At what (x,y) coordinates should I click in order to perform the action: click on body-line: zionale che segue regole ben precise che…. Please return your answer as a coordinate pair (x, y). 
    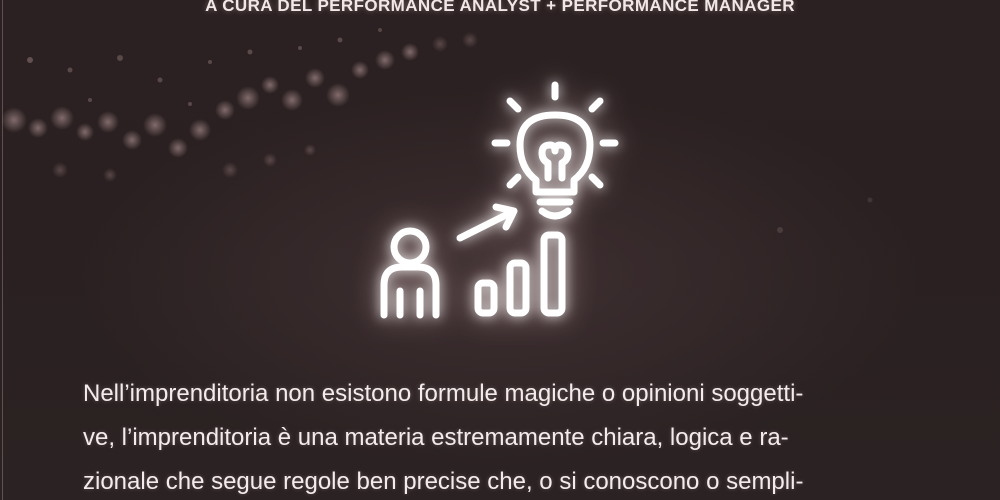
    Looking at the image, I should click on (443, 481).